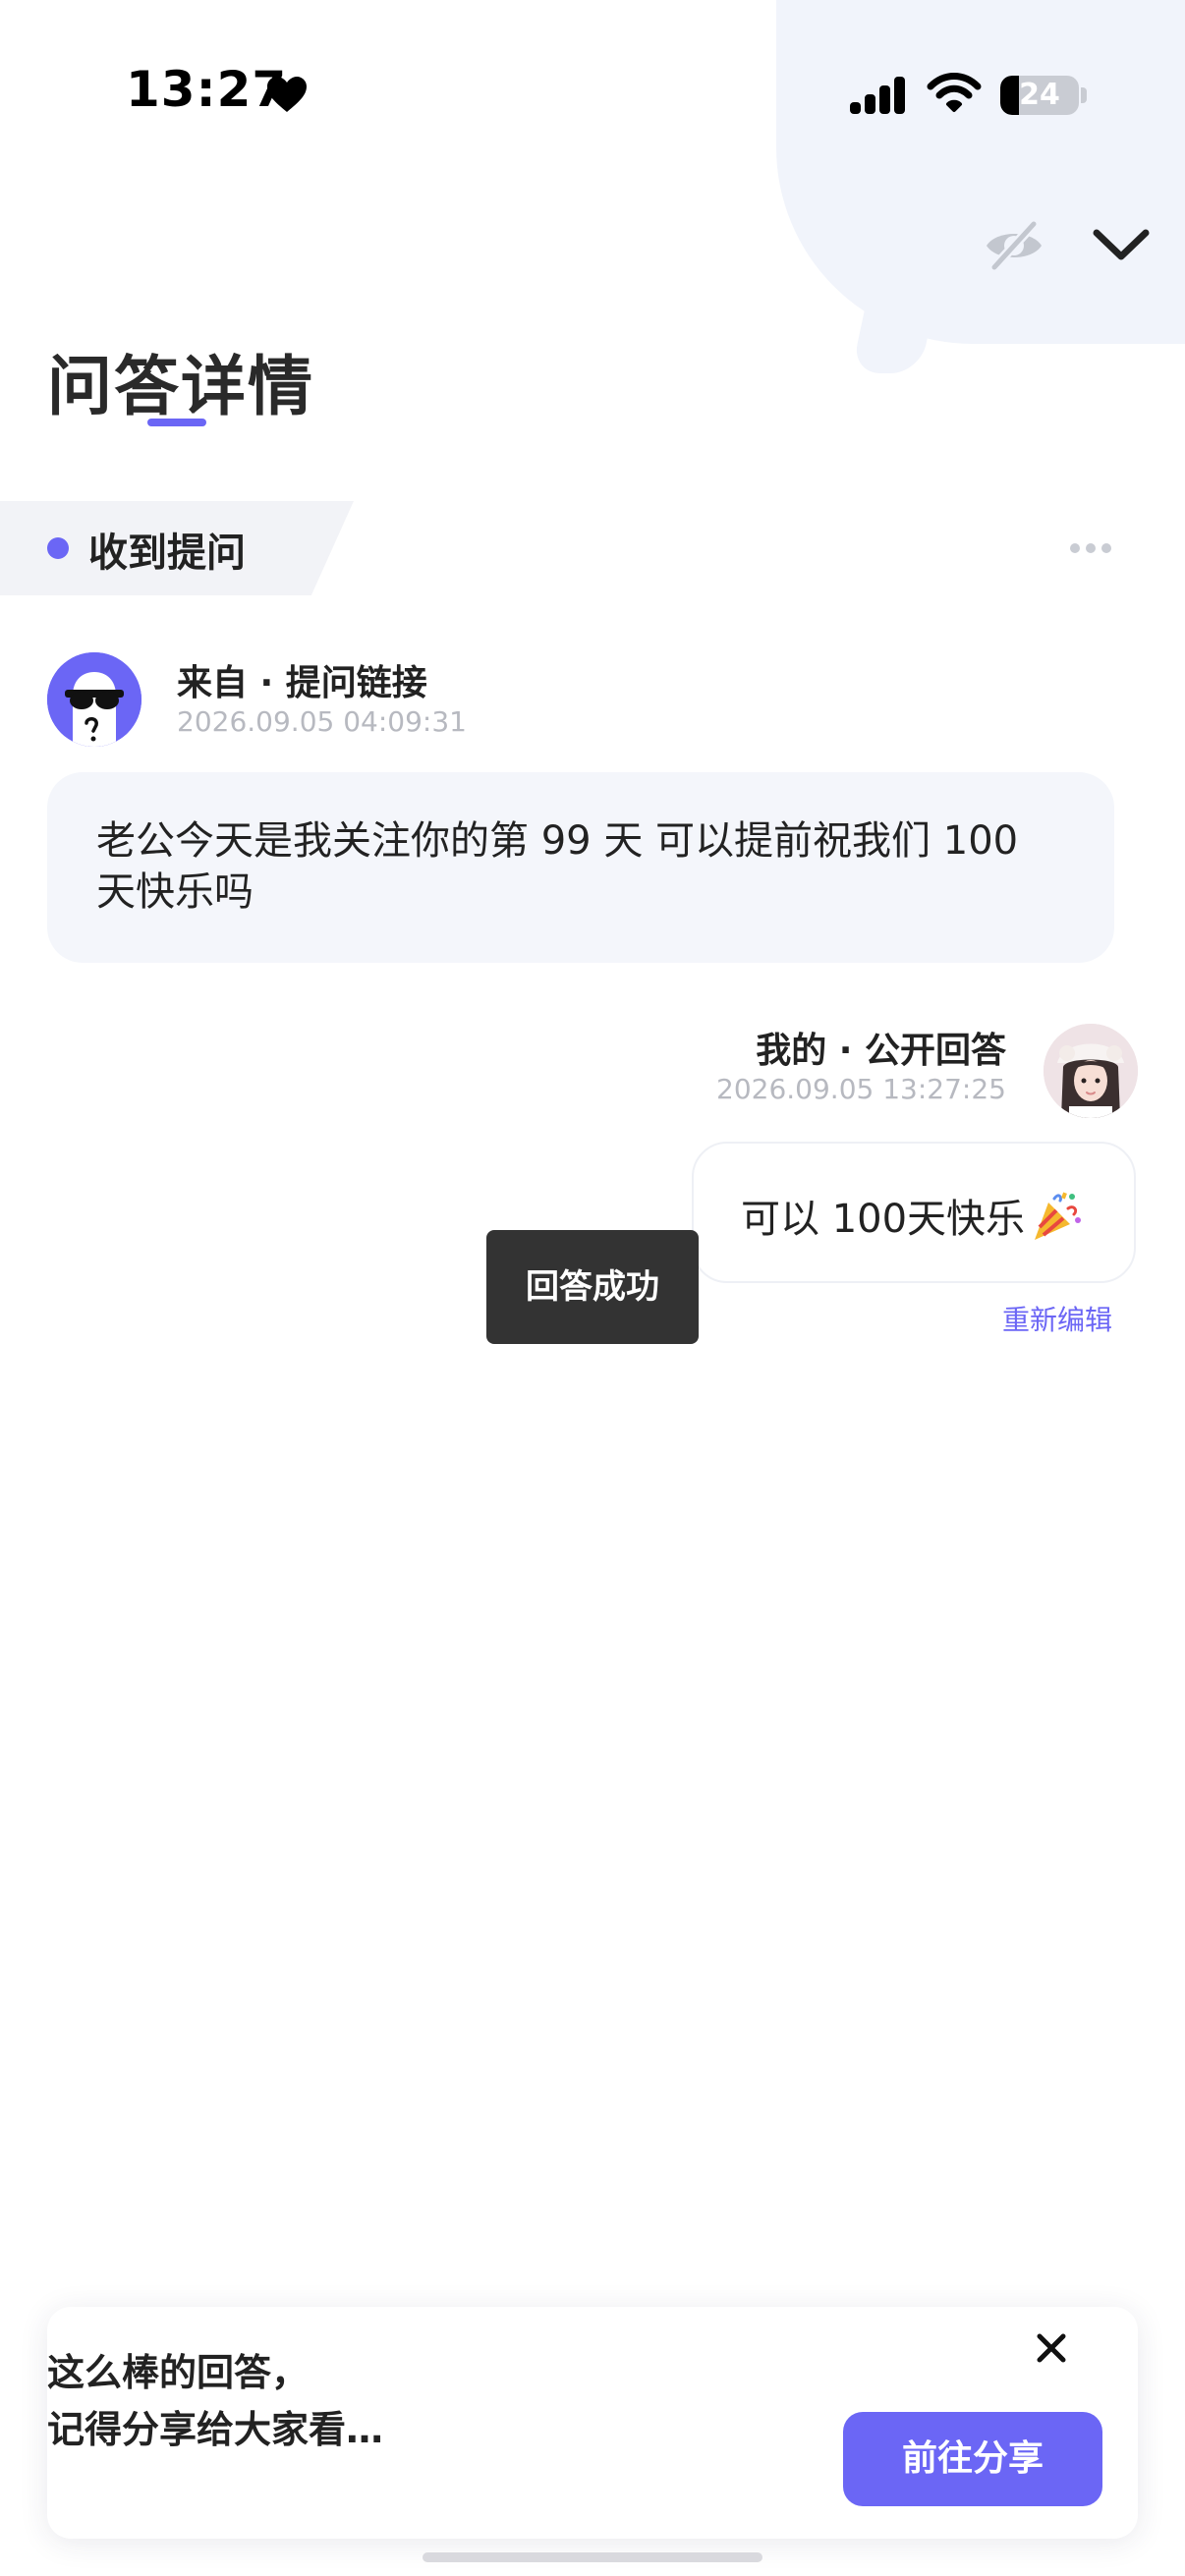 The image size is (1185, 2576). Describe the element at coordinates (1014, 245) in the screenshot. I see `eye-off-icon` at that location.